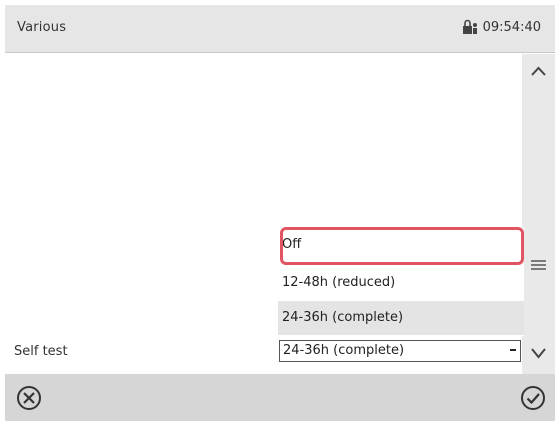 The width and height of the screenshot is (560, 426). Describe the element at coordinates (511, 27) in the screenshot. I see `clock-time: 09:54:40` at that location.